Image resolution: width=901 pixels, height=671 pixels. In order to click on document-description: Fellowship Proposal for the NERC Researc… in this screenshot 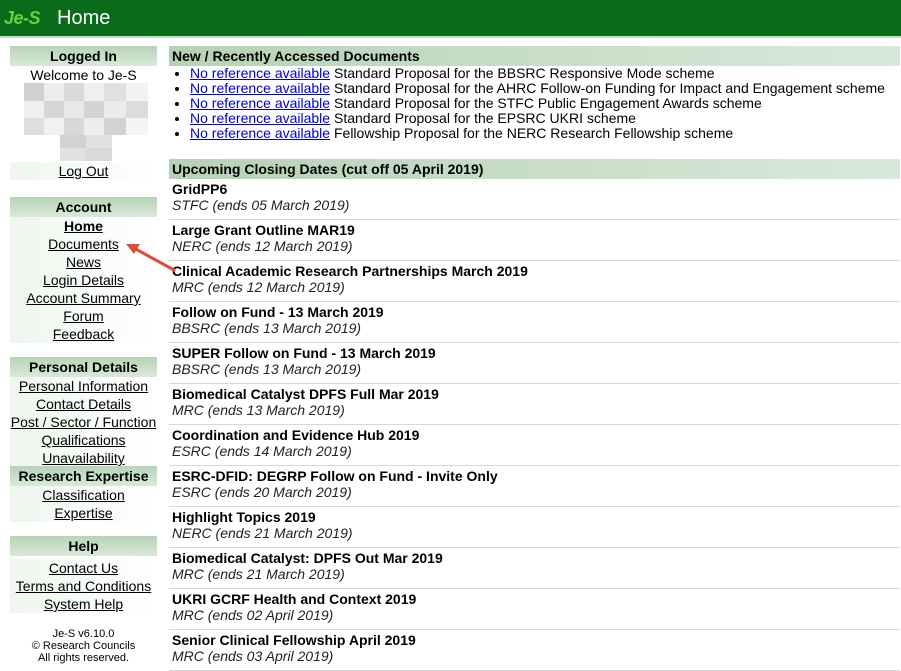, I will do `click(533, 133)`.